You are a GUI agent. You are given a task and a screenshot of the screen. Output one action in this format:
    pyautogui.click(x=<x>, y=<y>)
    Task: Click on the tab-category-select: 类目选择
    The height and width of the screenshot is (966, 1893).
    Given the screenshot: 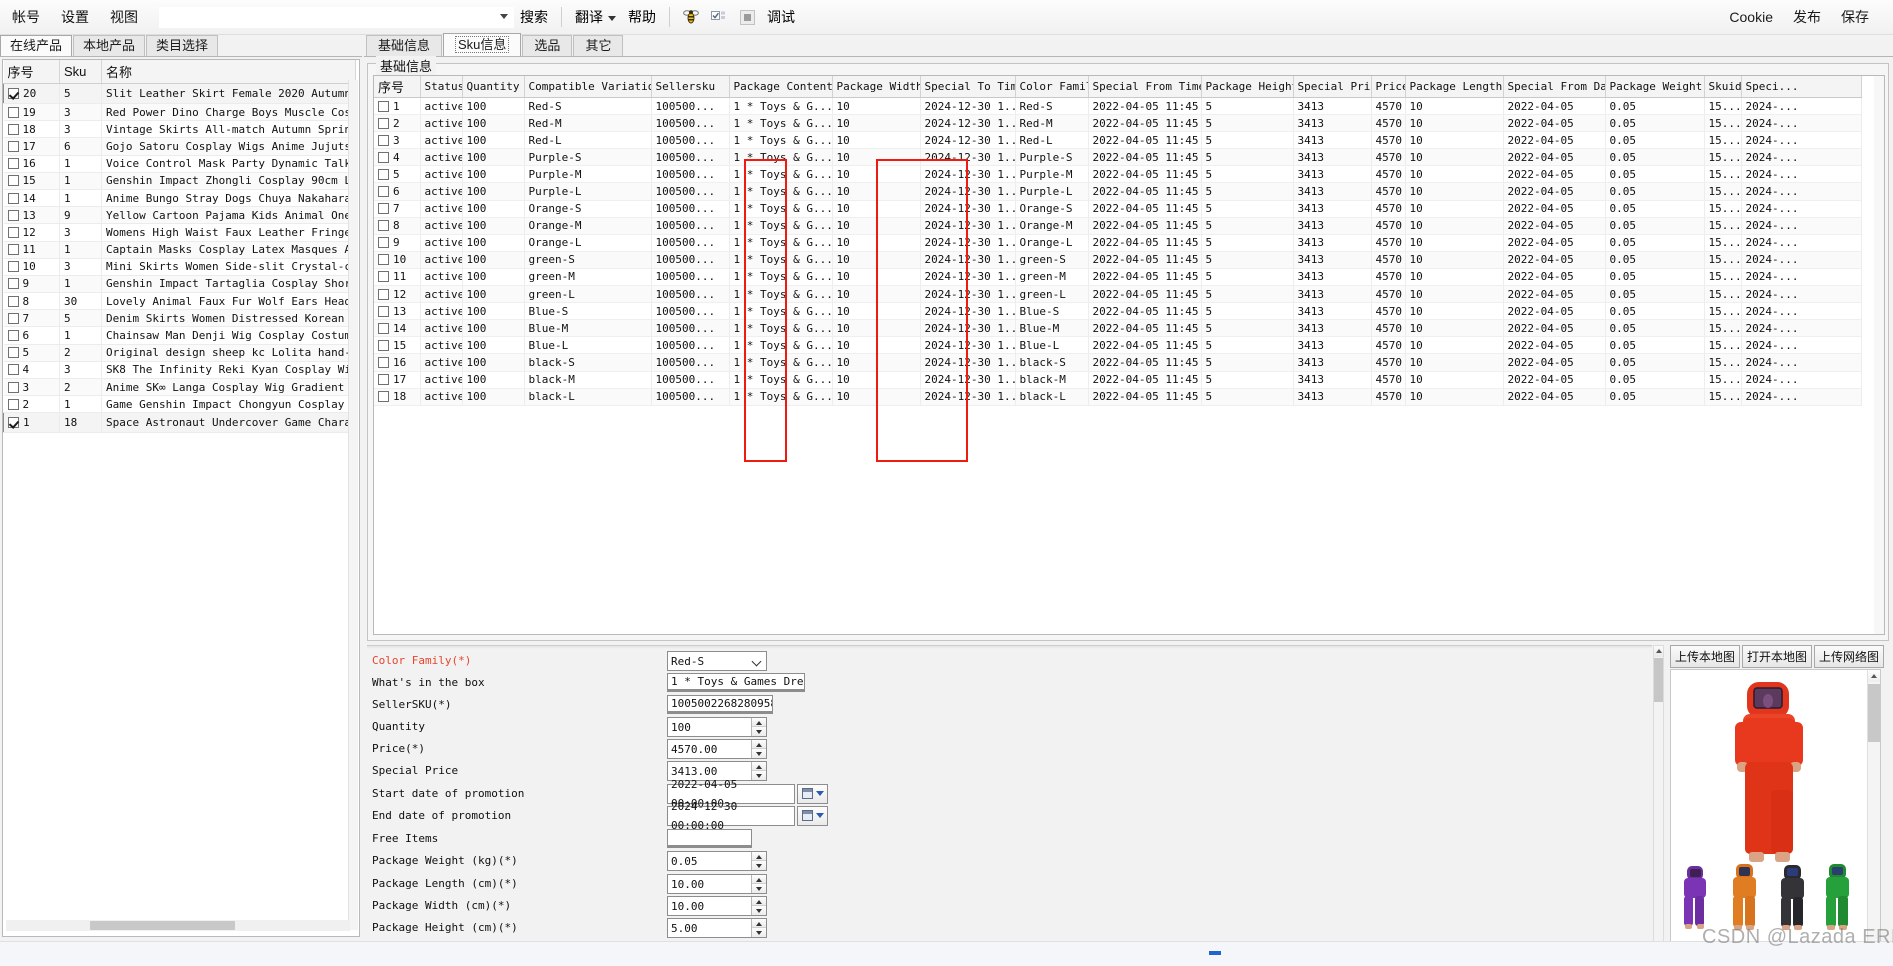 What is the action you would take?
    pyautogui.click(x=182, y=45)
    